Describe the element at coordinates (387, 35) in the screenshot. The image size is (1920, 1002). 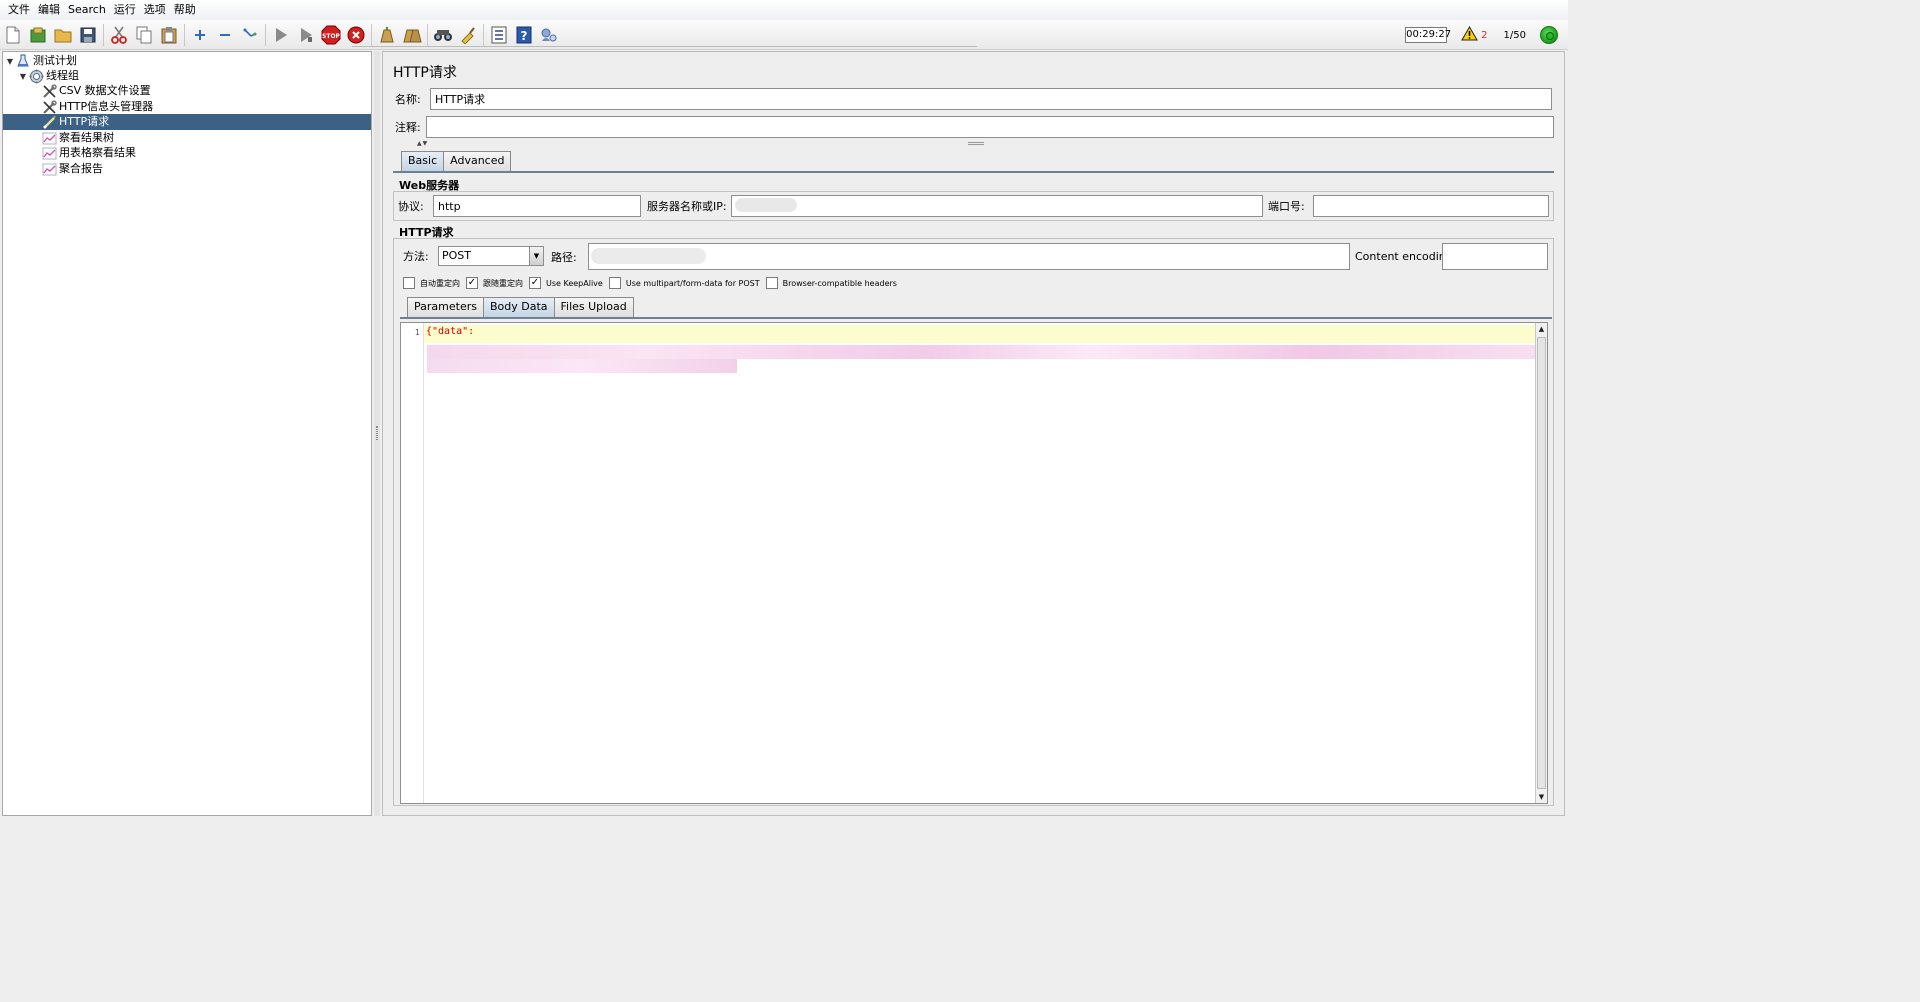
I see `clear-icon` at that location.